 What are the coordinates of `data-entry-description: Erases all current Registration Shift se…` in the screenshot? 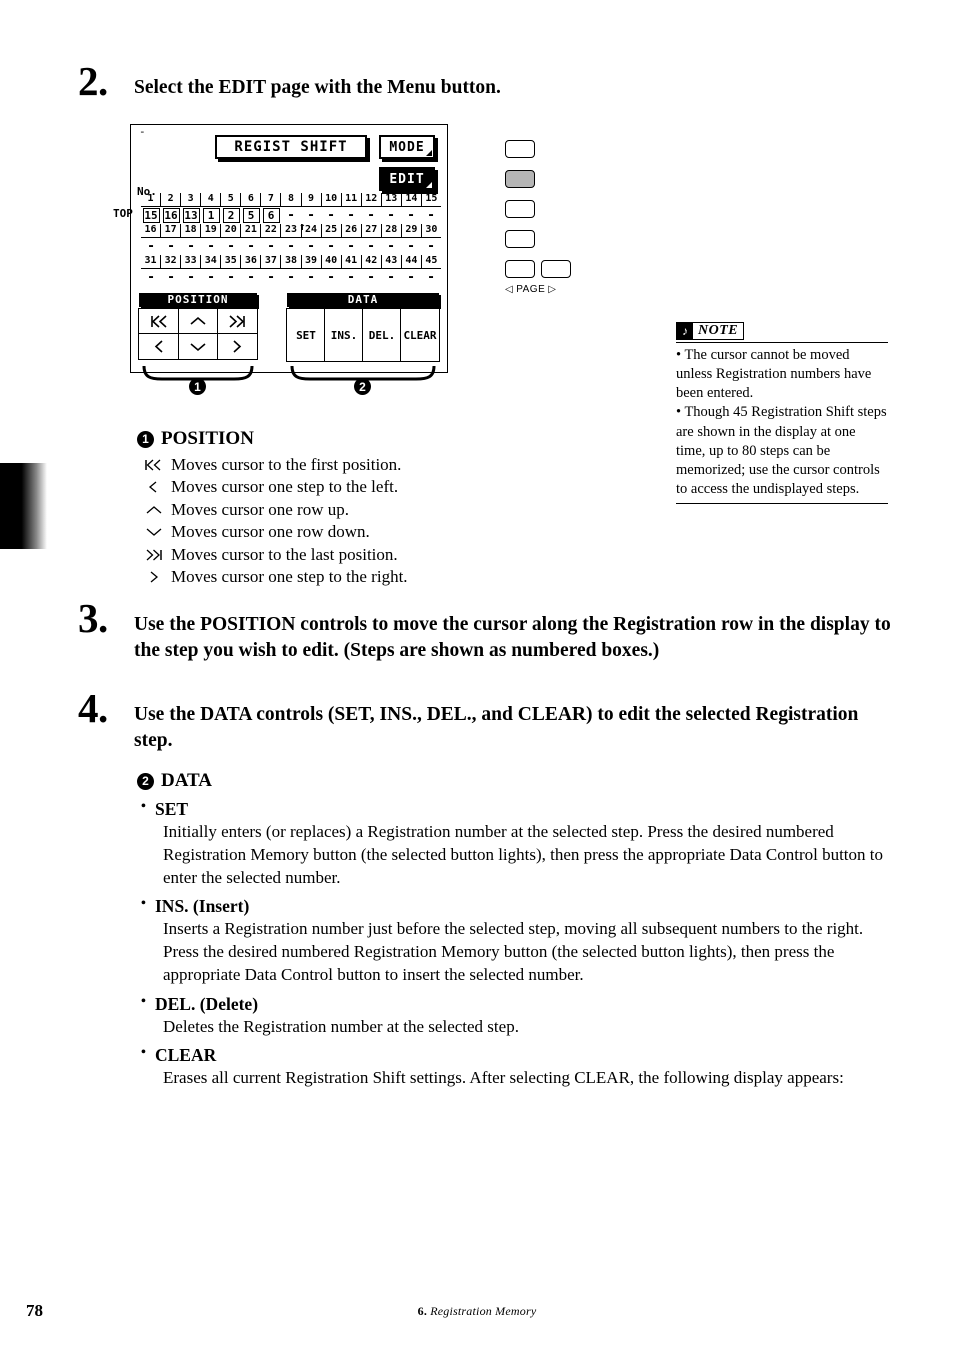 It's located at (503, 1078).